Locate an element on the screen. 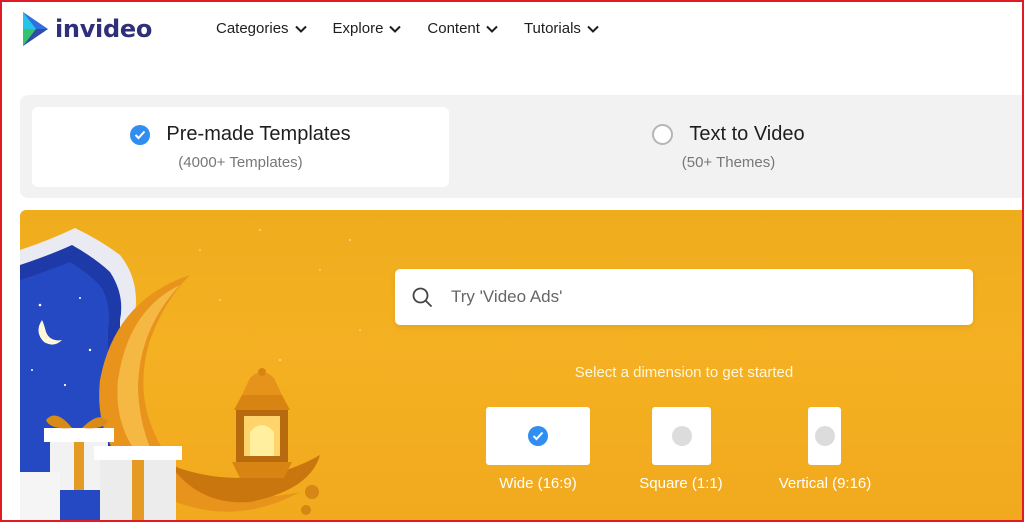 The height and width of the screenshot is (522, 1024). nav-explore: Explore is located at coordinates (367, 28).